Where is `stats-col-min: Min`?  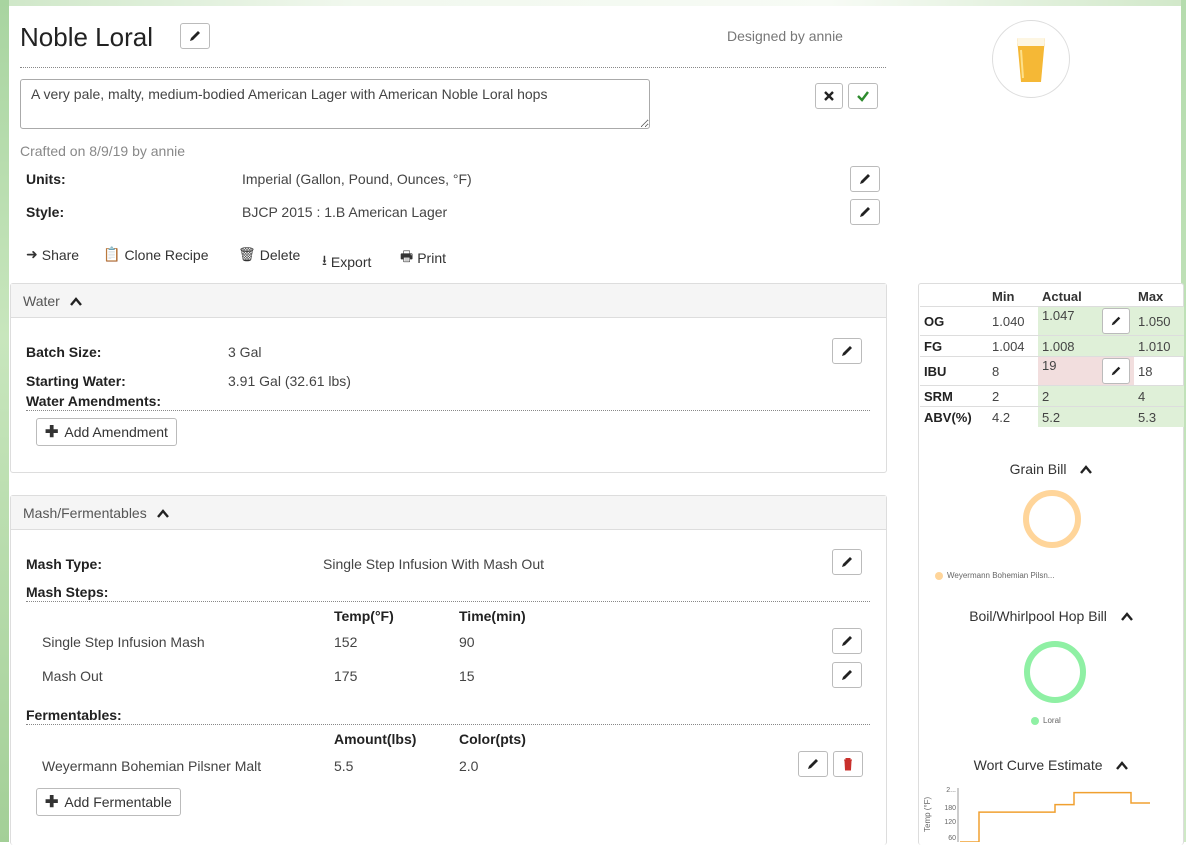
stats-col-min: Min is located at coordinates (1003, 296).